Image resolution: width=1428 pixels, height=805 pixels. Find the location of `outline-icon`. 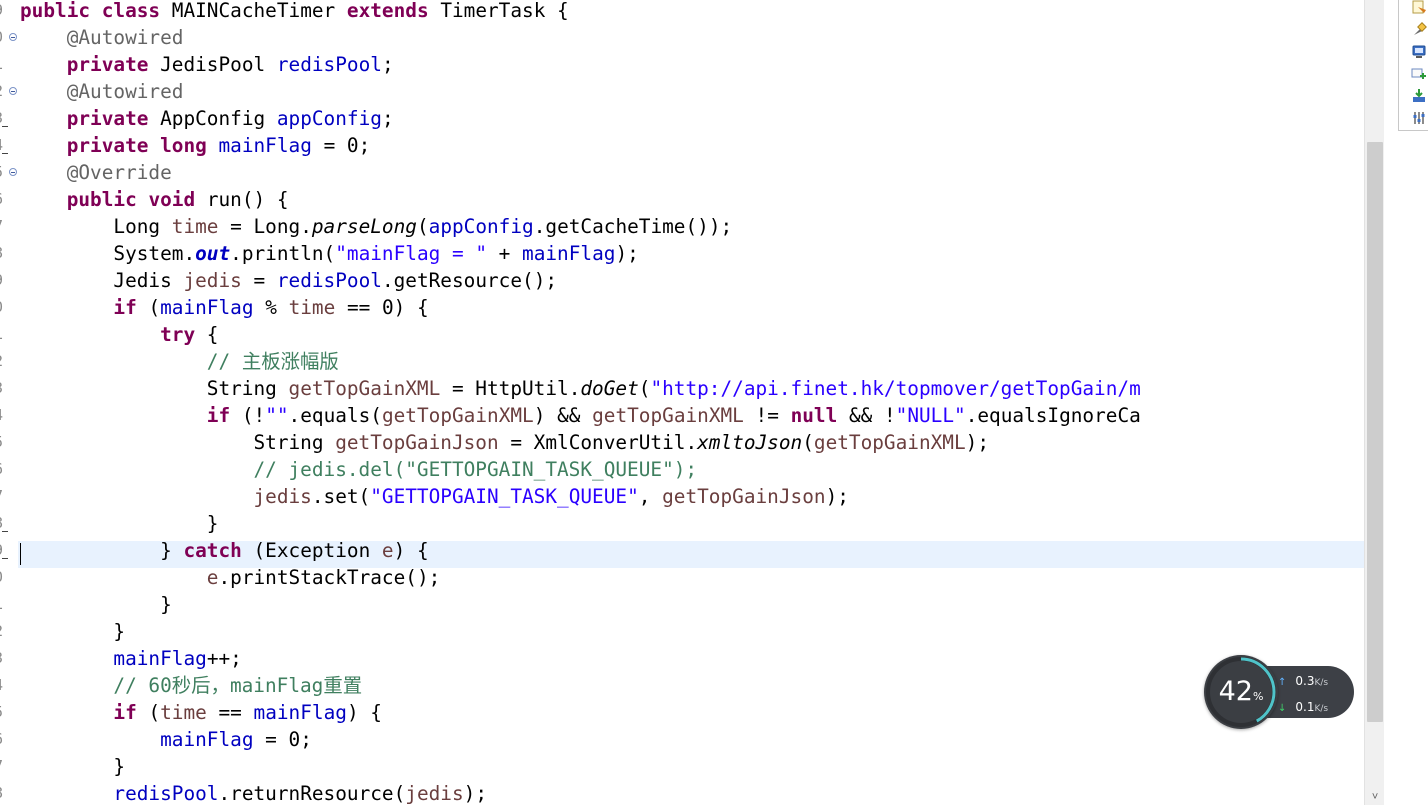

outline-icon is located at coordinates (1419, 8).